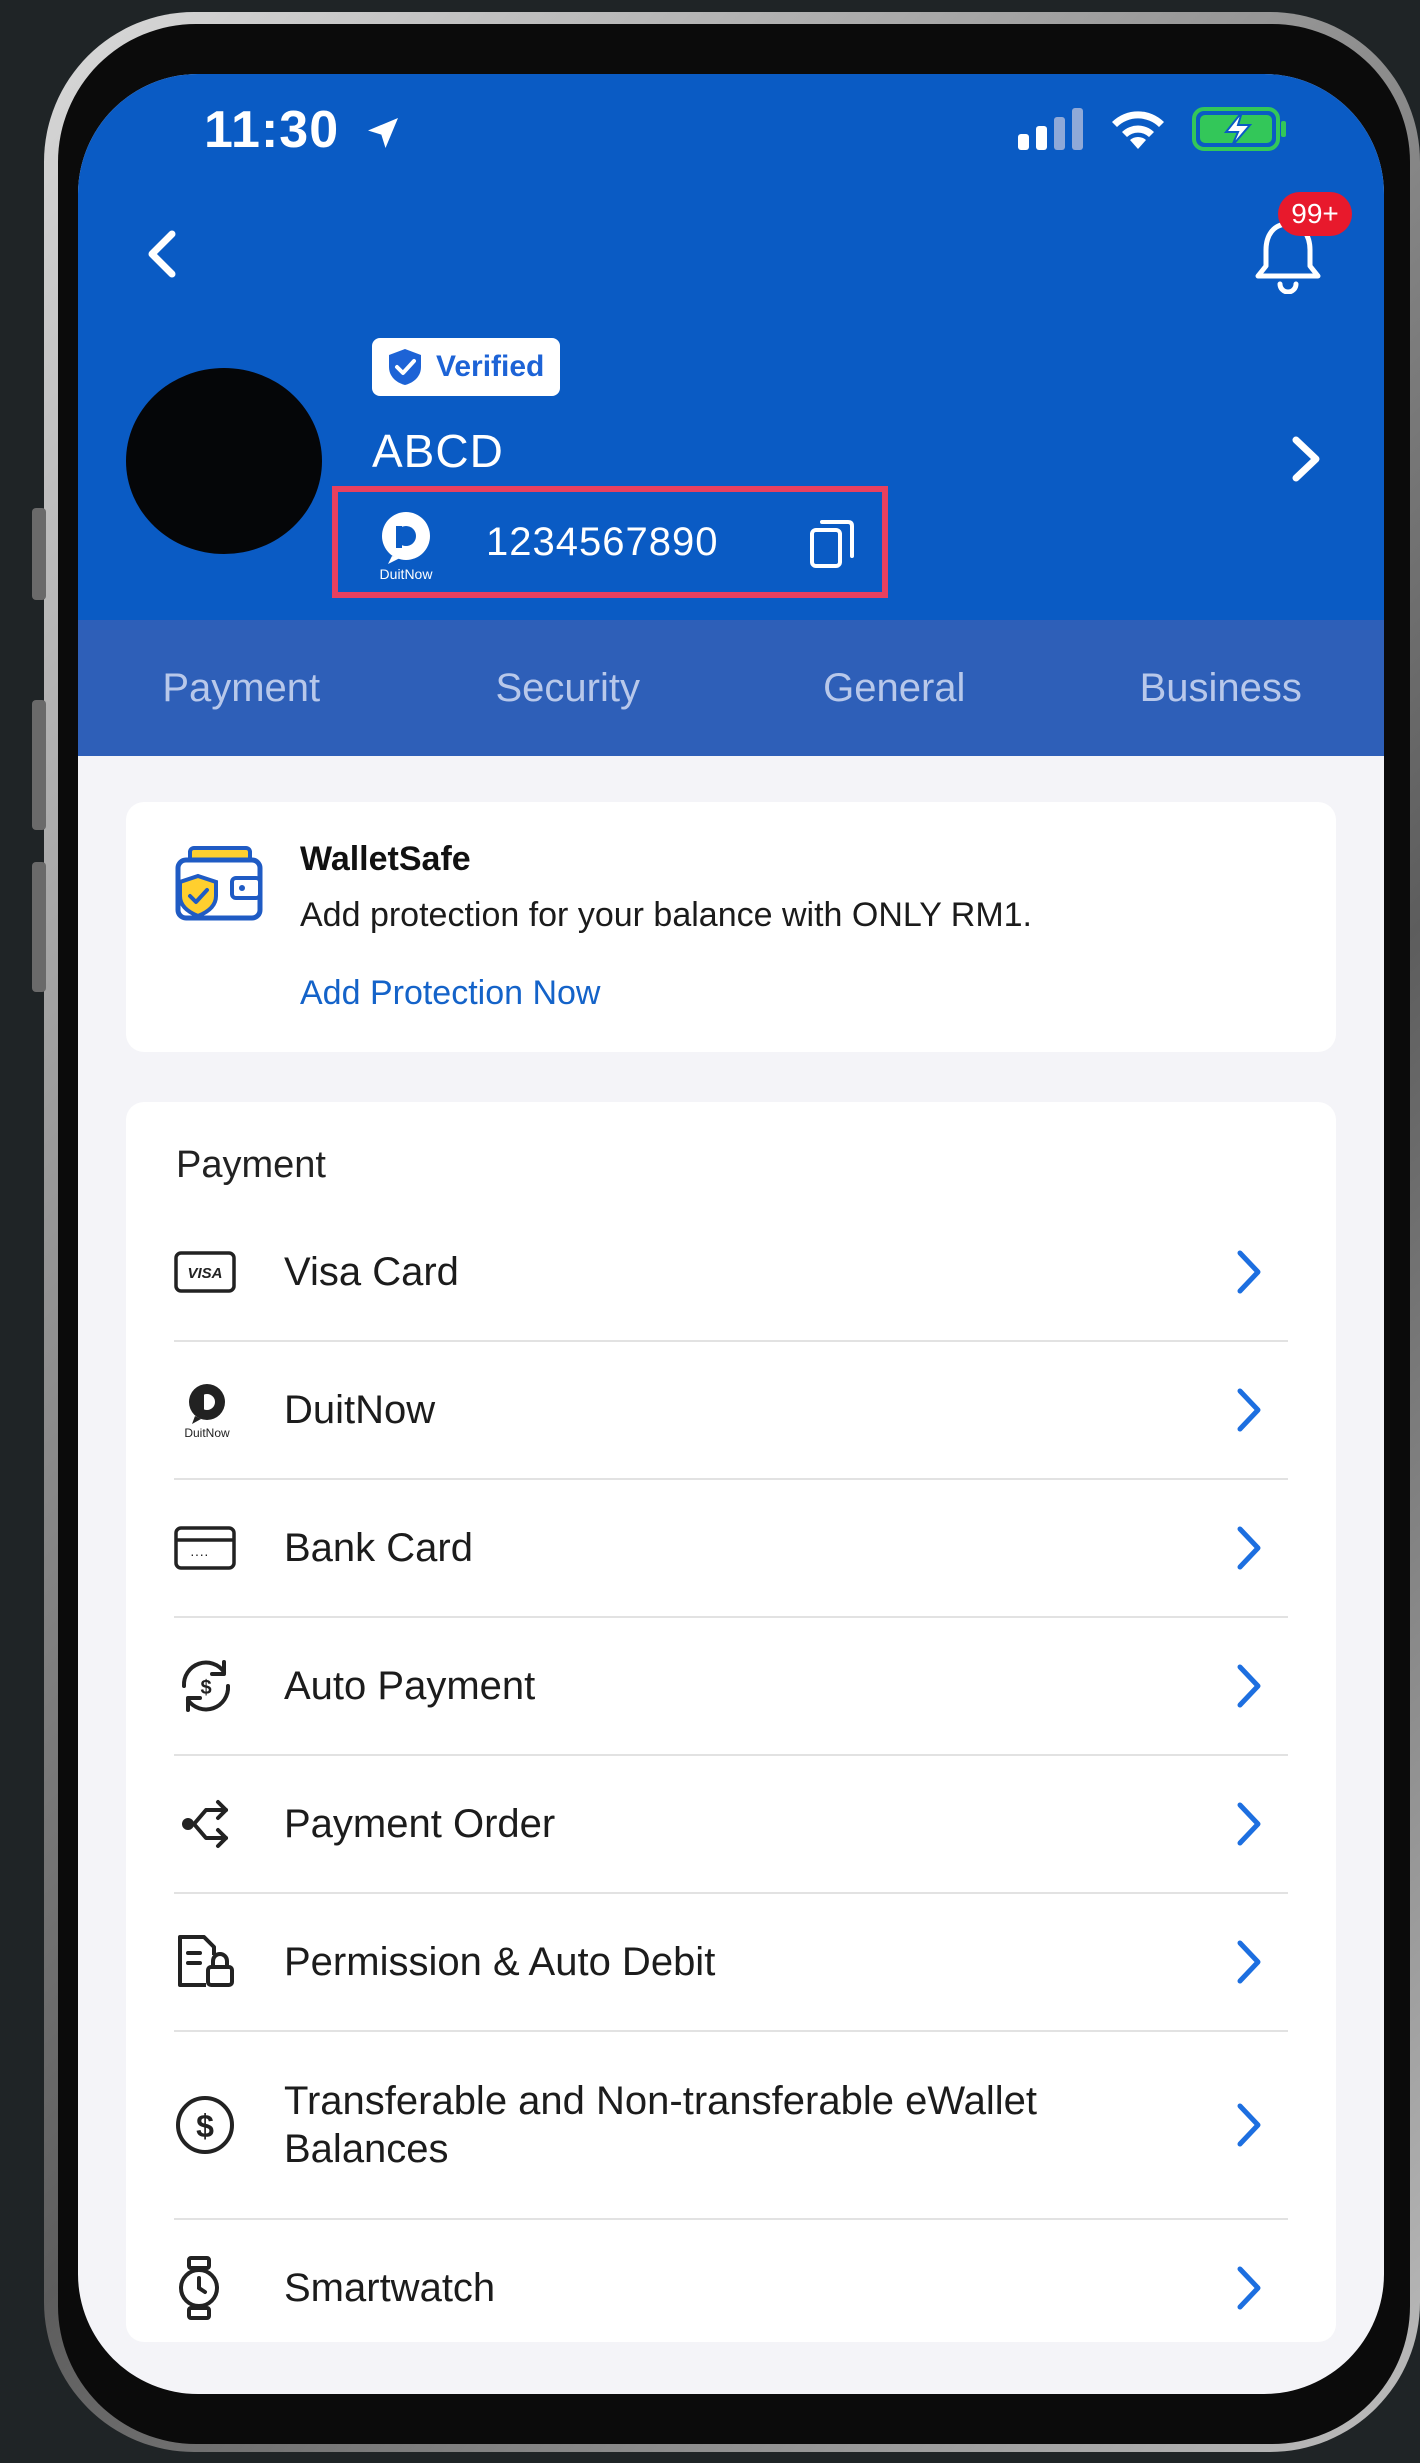 The width and height of the screenshot is (1420, 2463). Describe the element at coordinates (1050, 129) in the screenshot. I see `signal-icon` at that location.